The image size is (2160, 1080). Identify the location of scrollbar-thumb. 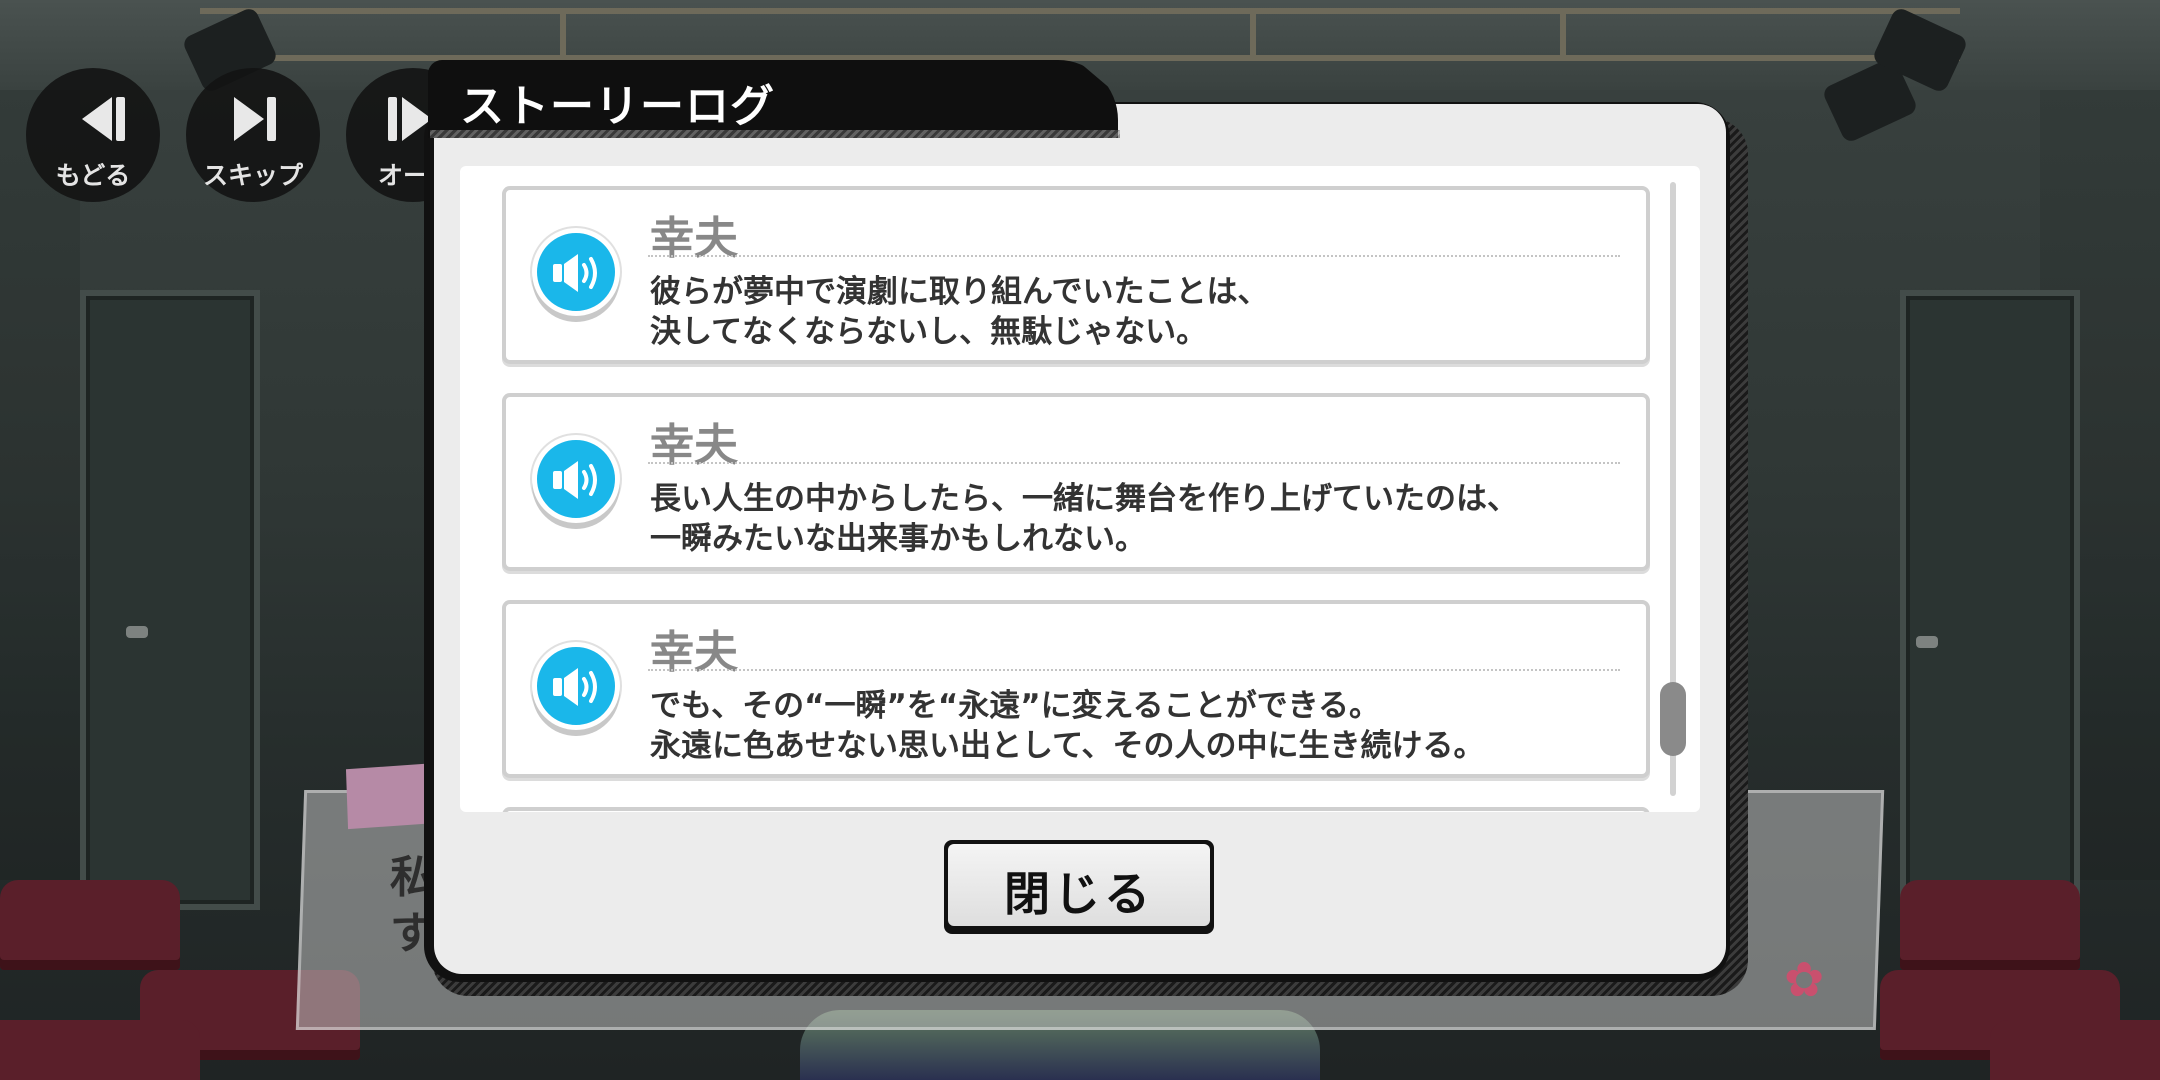
(1673, 719).